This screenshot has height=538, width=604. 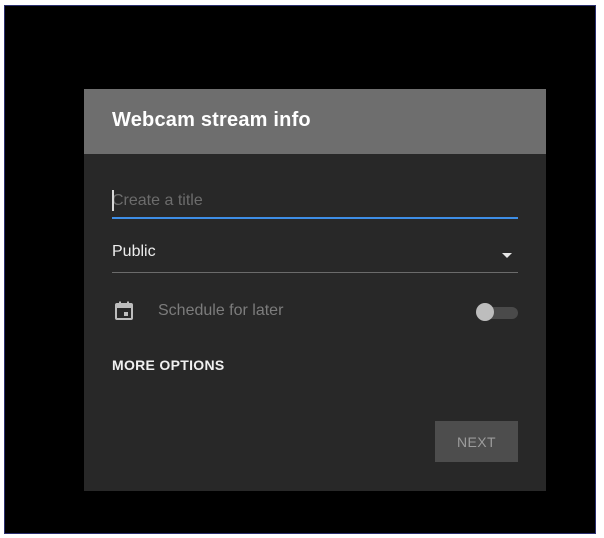 I want to click on schedule-for-later-label: Schedule for later, so click(x=221, y=310).